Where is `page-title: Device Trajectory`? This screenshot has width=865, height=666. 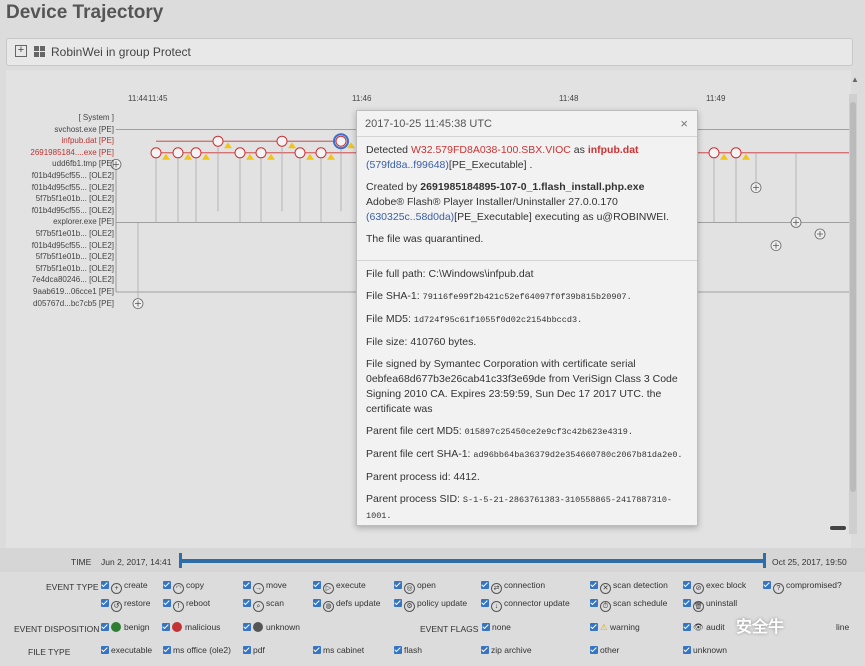
page-title: Device Trajectory is located at coordinates (85, 12).